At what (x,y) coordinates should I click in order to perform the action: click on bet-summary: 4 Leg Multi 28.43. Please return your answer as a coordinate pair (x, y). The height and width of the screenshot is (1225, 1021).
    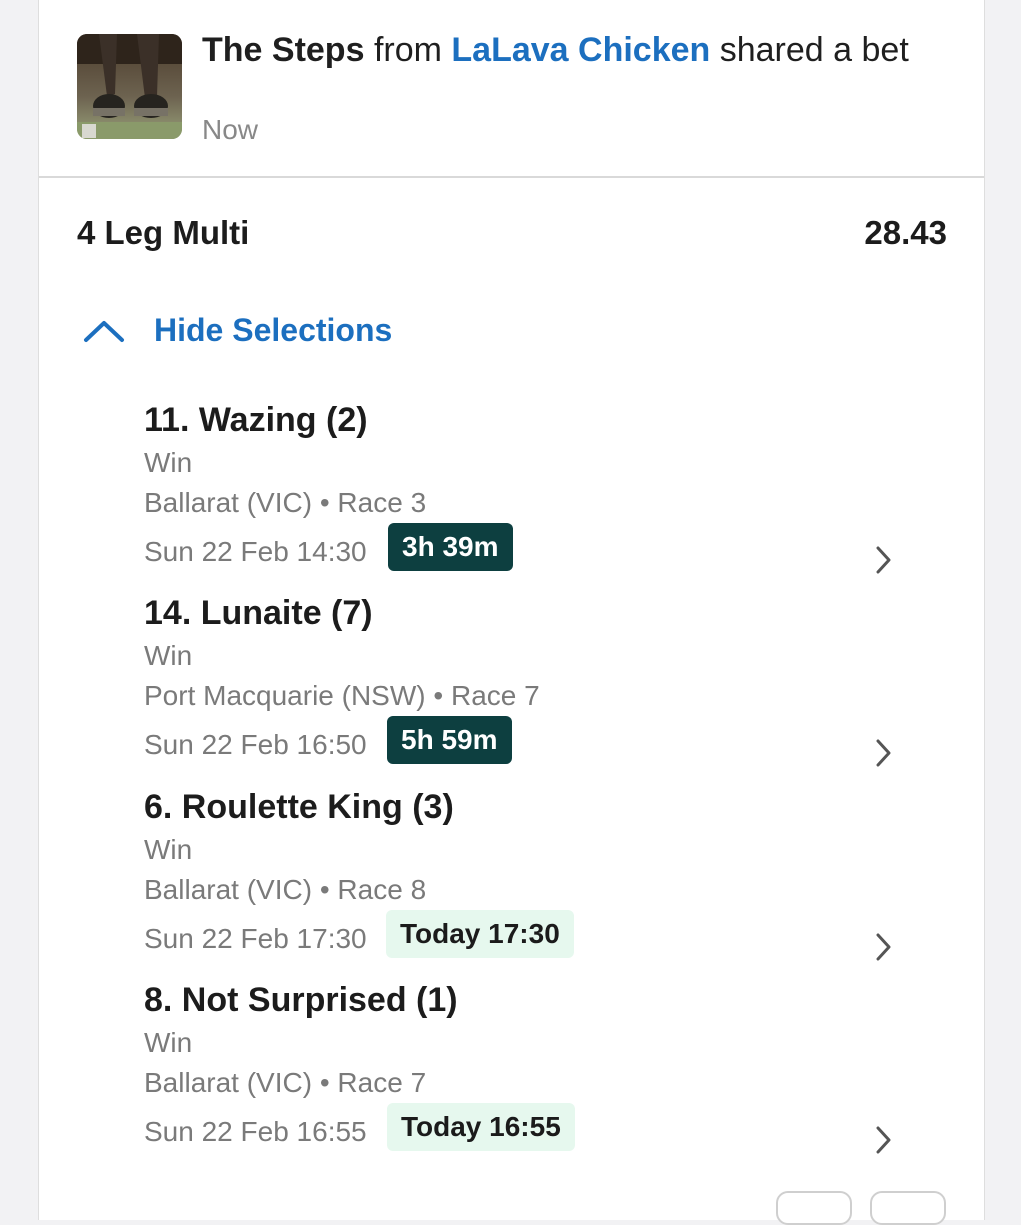
    Looking at the image, I should click on (512, 237).